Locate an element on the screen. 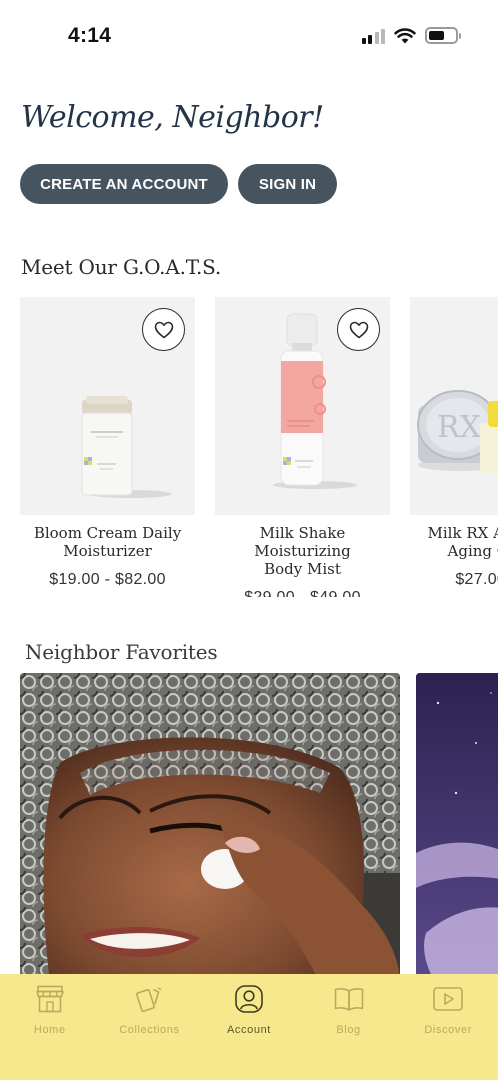 This screenshot has width=498, height=1080. tab-account: Account is located at coordinates (249, 1027).